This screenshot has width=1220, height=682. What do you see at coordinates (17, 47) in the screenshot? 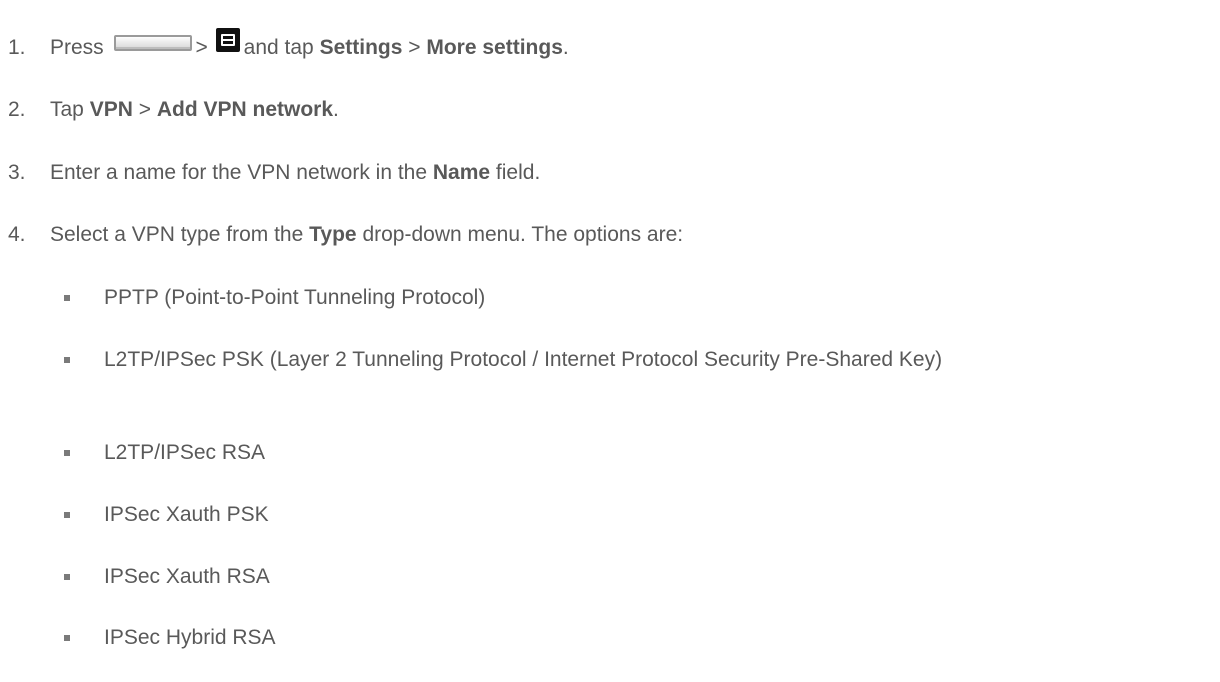
I see `step-number: 1.` at bounding box center [17, 47].